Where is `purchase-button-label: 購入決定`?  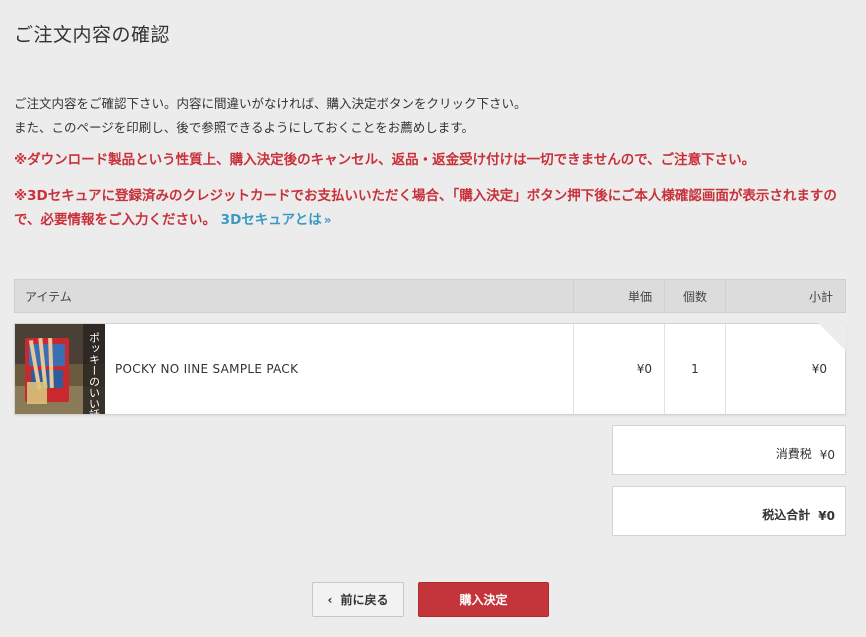
purchase-button-label: 購入決定 is located at coordinates (483, 600).